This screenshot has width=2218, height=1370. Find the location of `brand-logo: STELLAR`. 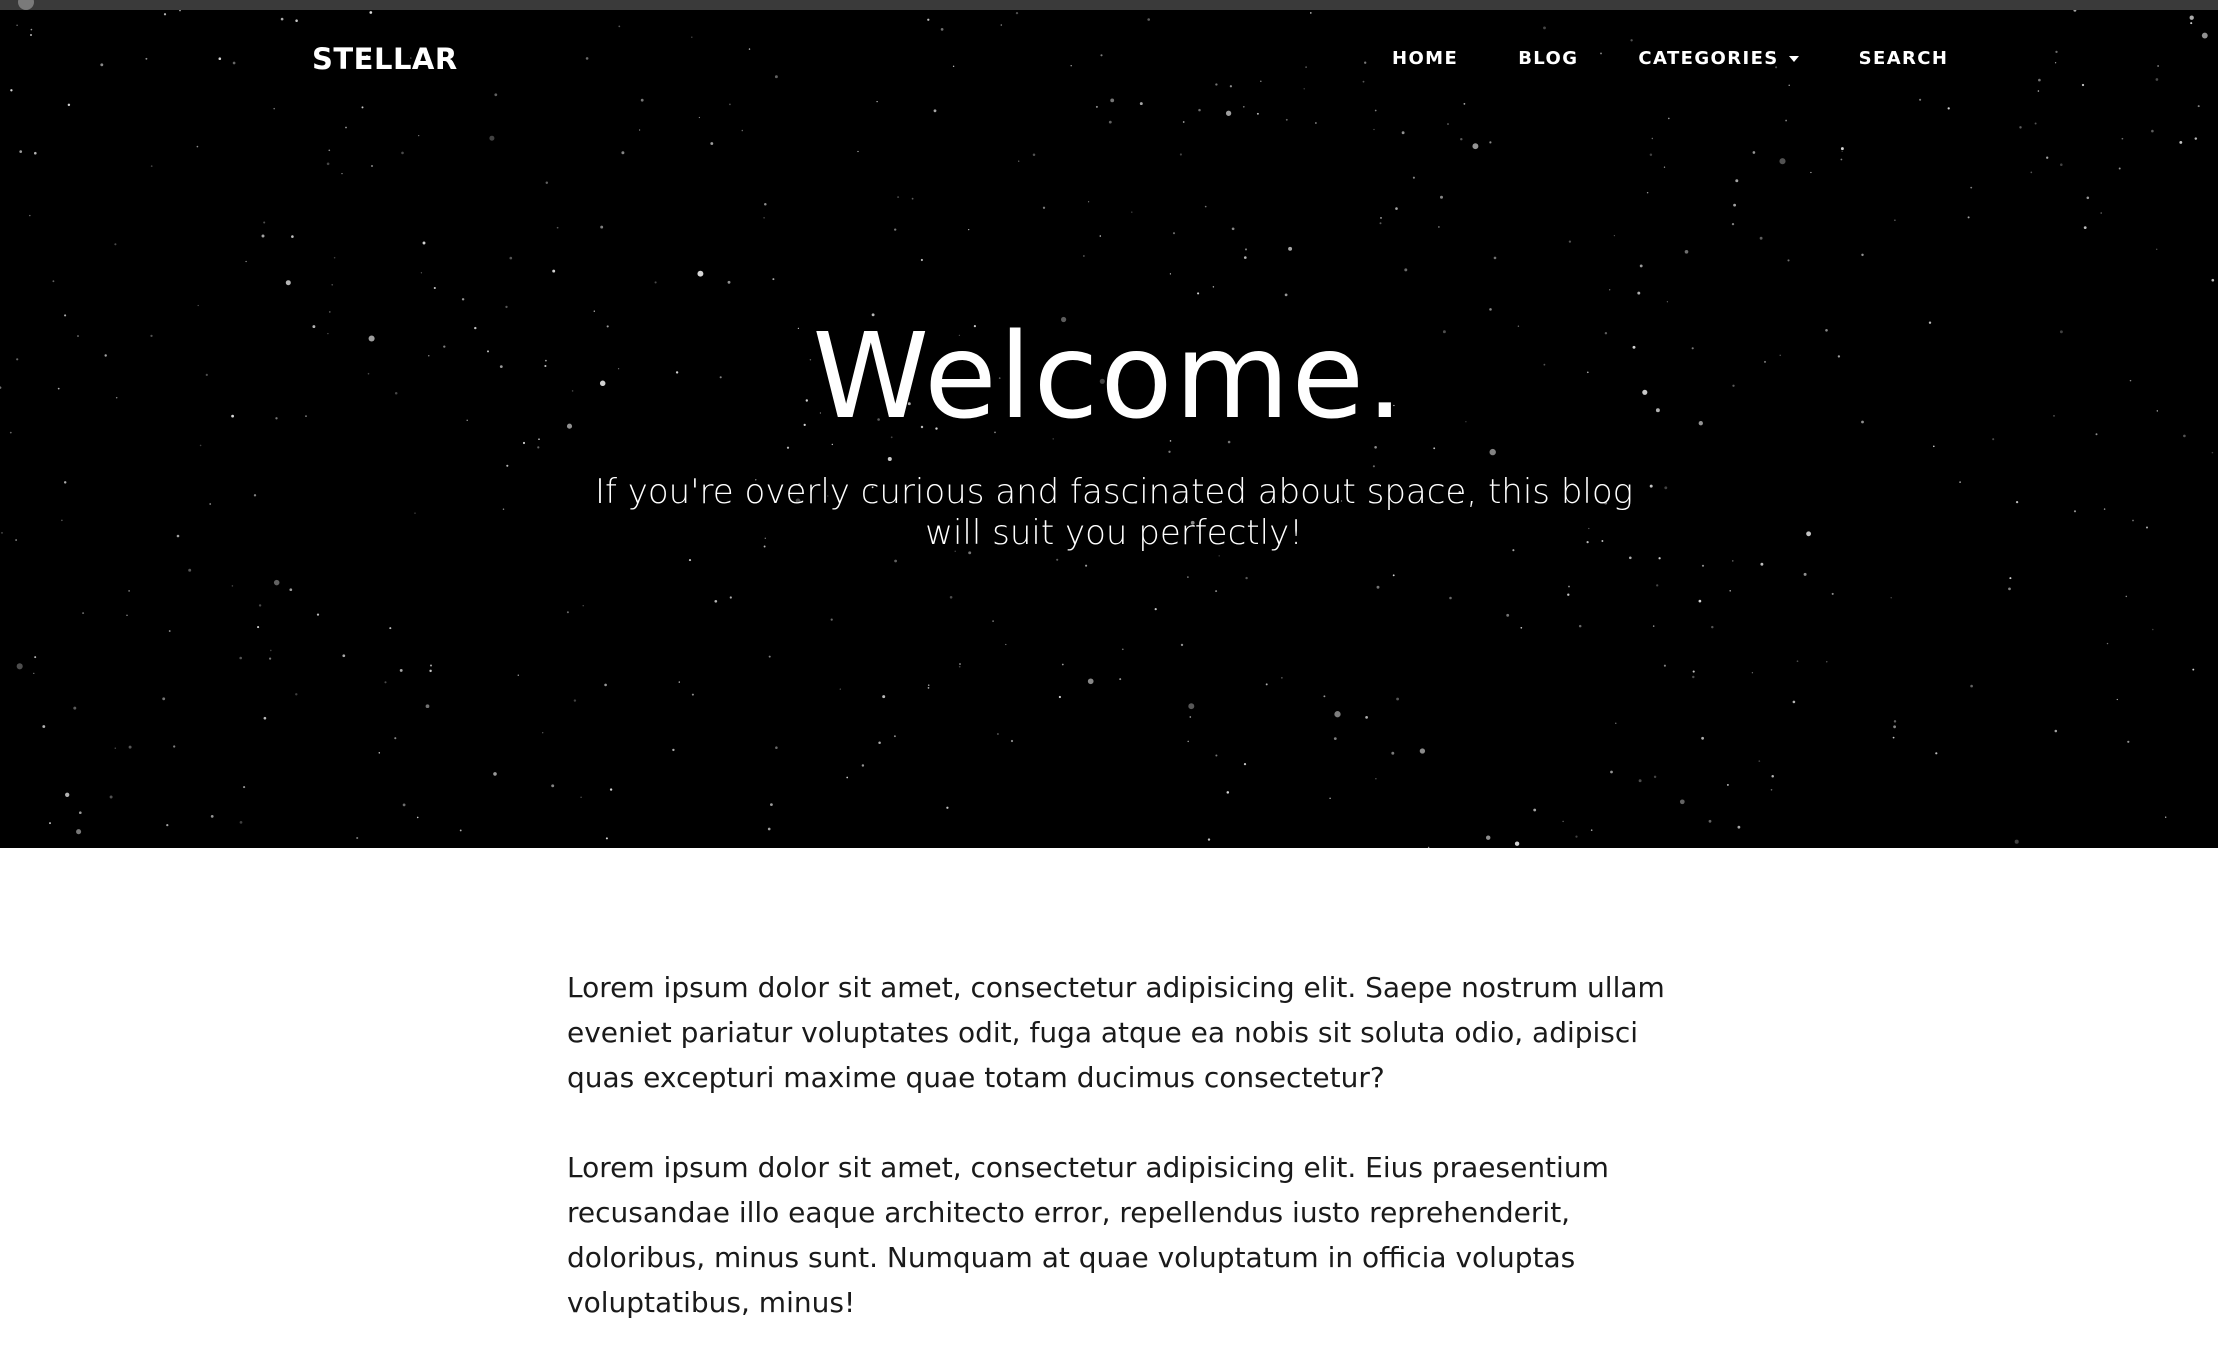

brand-logo: STELLAR is located at coordinates (385, 59).